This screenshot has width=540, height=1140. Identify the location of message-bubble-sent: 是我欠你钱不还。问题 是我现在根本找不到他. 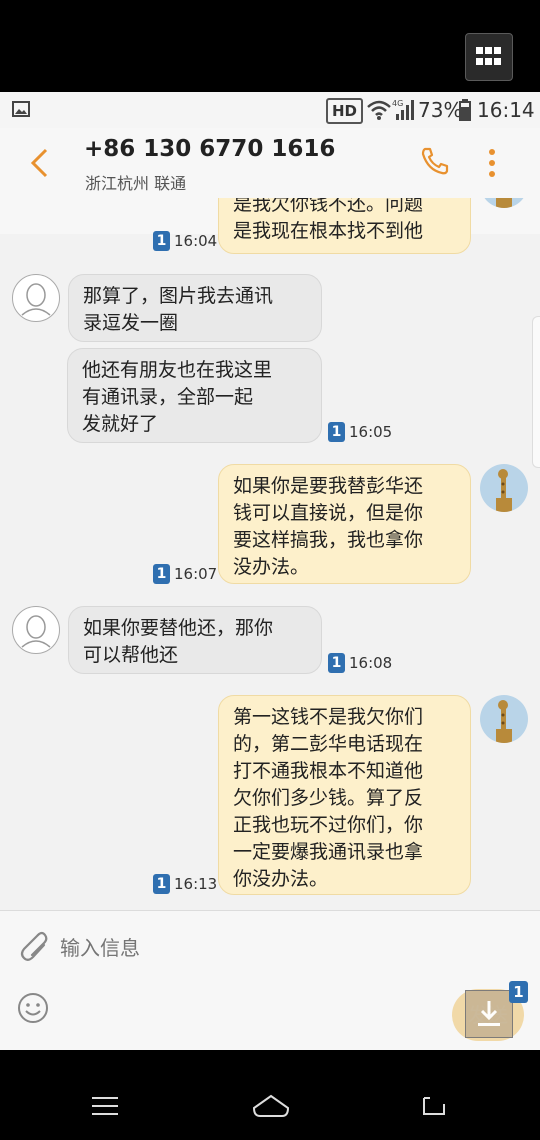
(344, 226).